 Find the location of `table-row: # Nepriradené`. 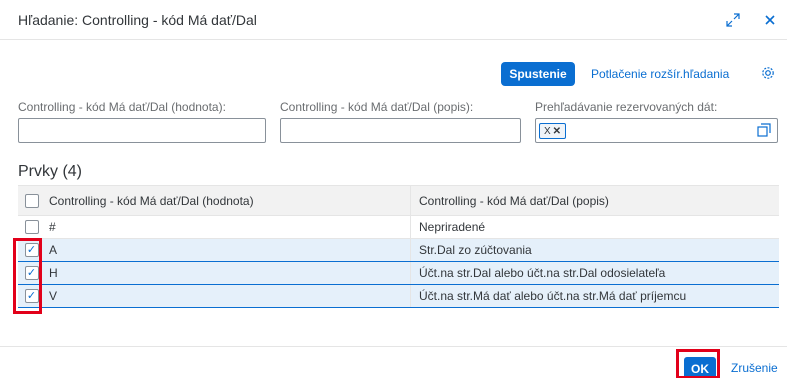

table-row: # Nepriradené is located at coordinates (398, 227).